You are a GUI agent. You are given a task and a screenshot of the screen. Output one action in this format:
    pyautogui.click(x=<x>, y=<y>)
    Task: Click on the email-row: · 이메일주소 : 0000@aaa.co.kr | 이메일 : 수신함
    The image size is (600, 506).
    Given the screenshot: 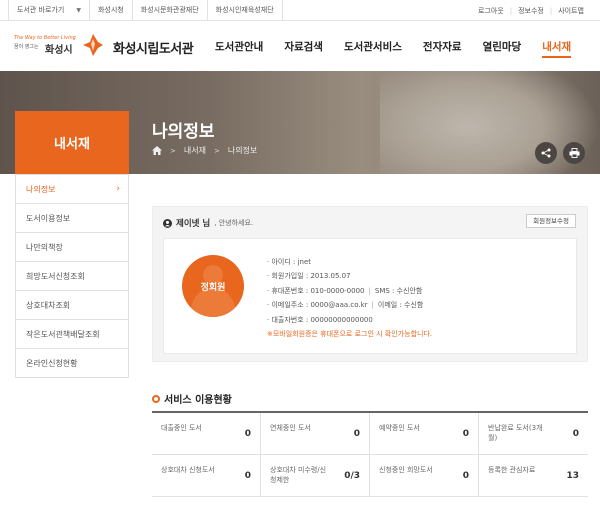 What is the action you would take?
    pyautogui.click(x=349, y=305)
    